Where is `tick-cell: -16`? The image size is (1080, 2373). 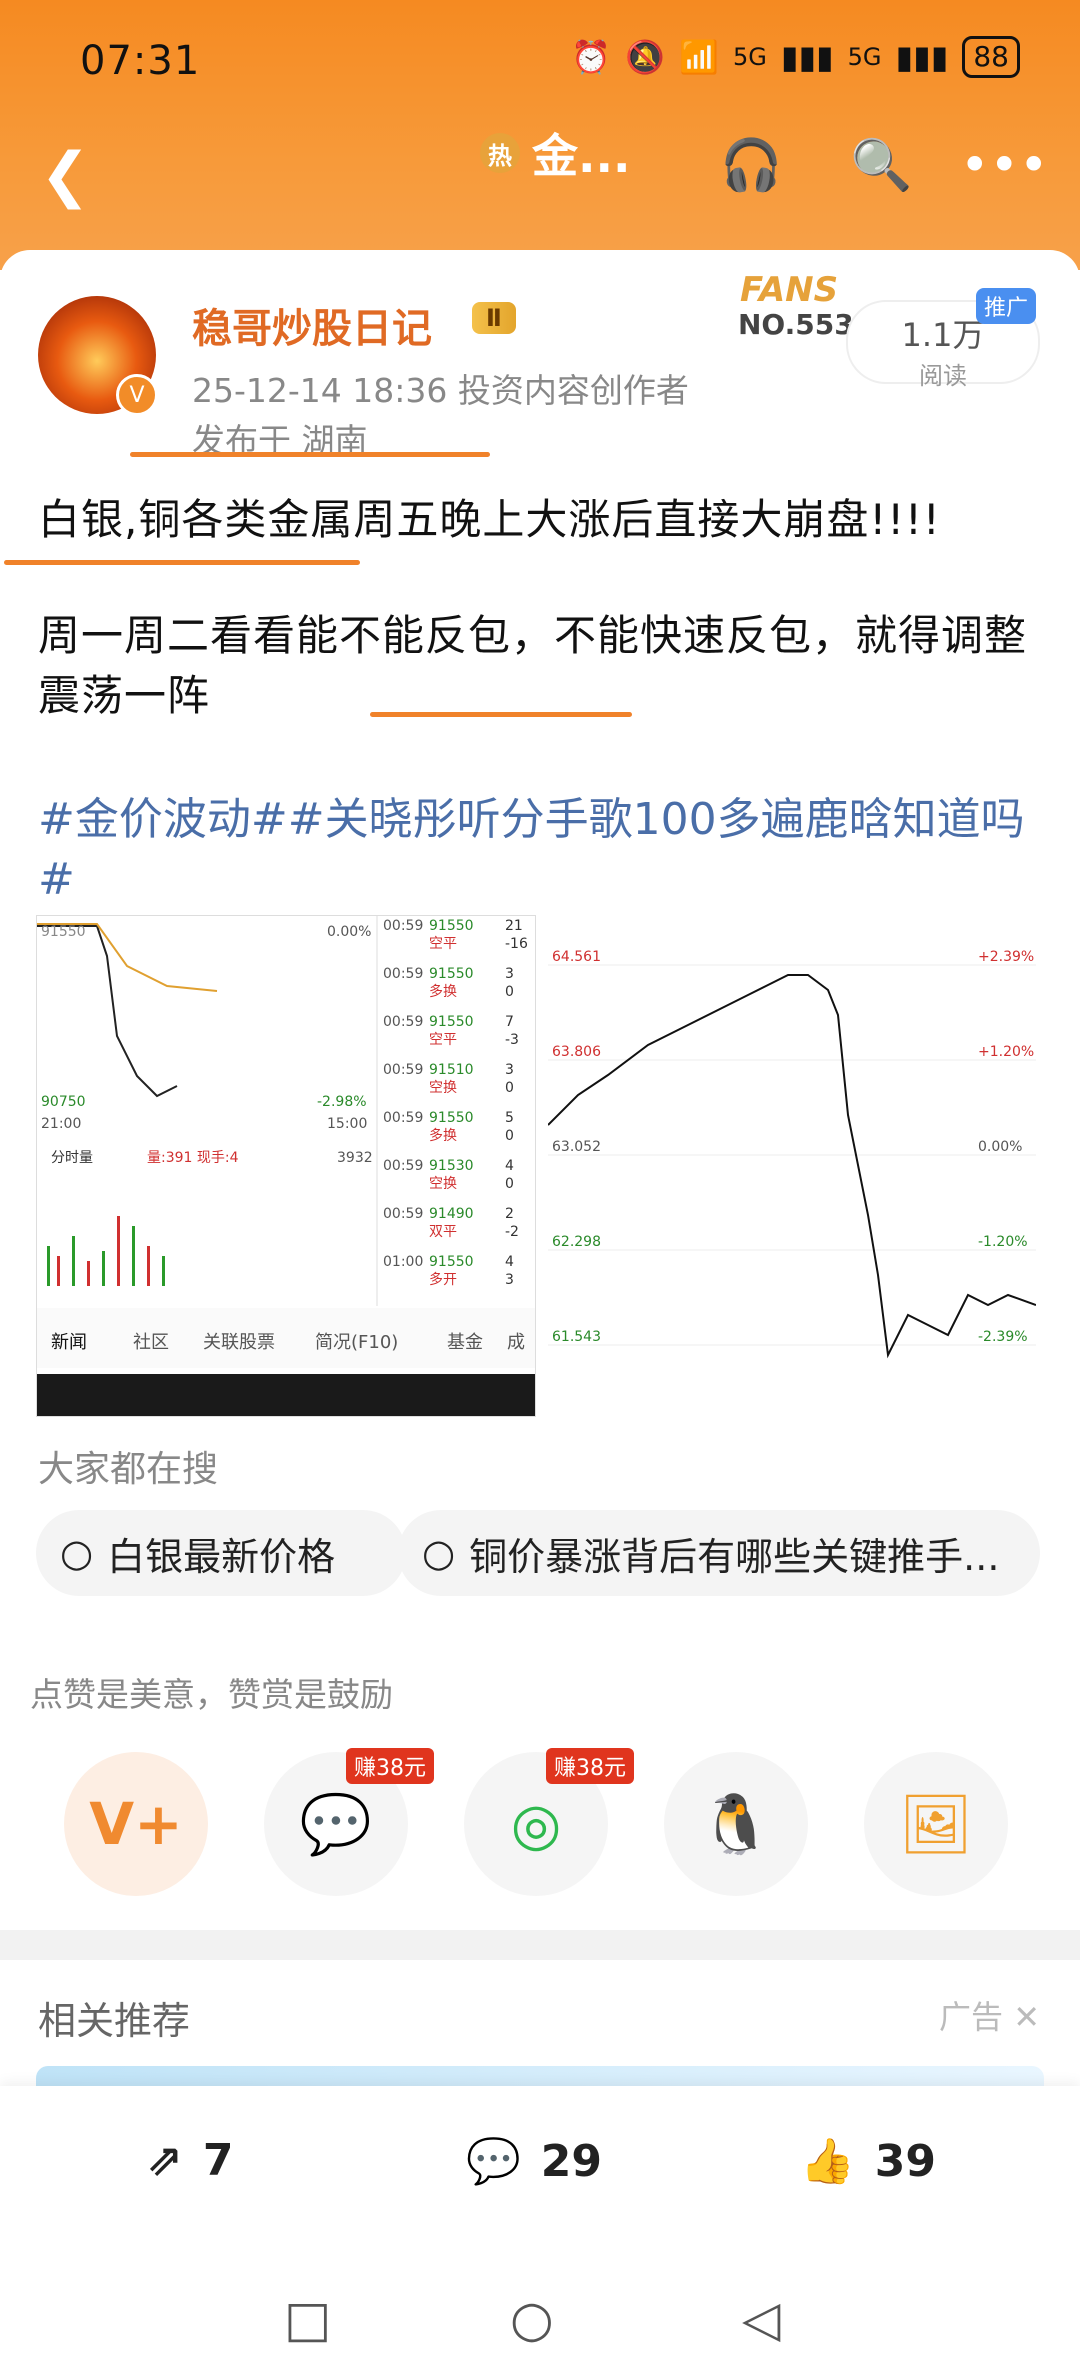
tick-cell: -16 is located at coordinates (516, 944).